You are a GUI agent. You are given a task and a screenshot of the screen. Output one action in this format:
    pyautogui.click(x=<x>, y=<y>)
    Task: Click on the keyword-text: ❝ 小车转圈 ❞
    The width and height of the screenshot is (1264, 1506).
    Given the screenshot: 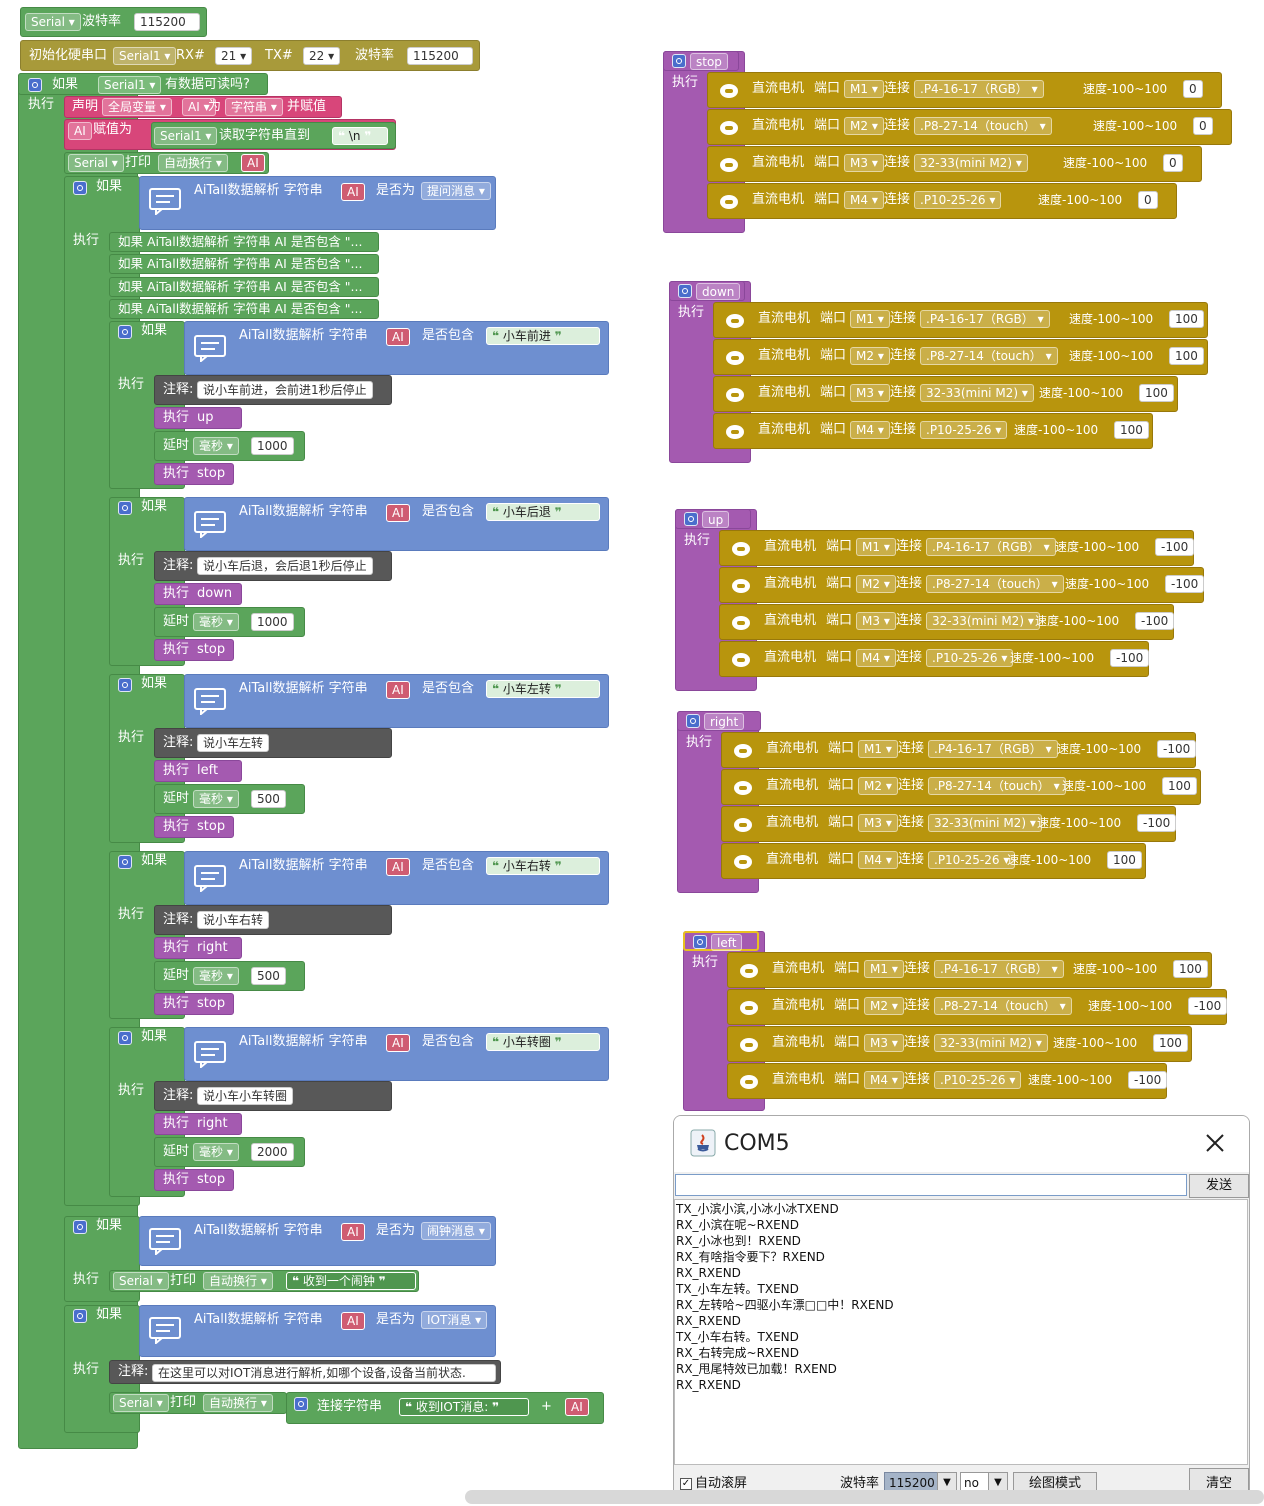 What is the action you would take?
    pyautogui.click(x=543, y=1042)
    